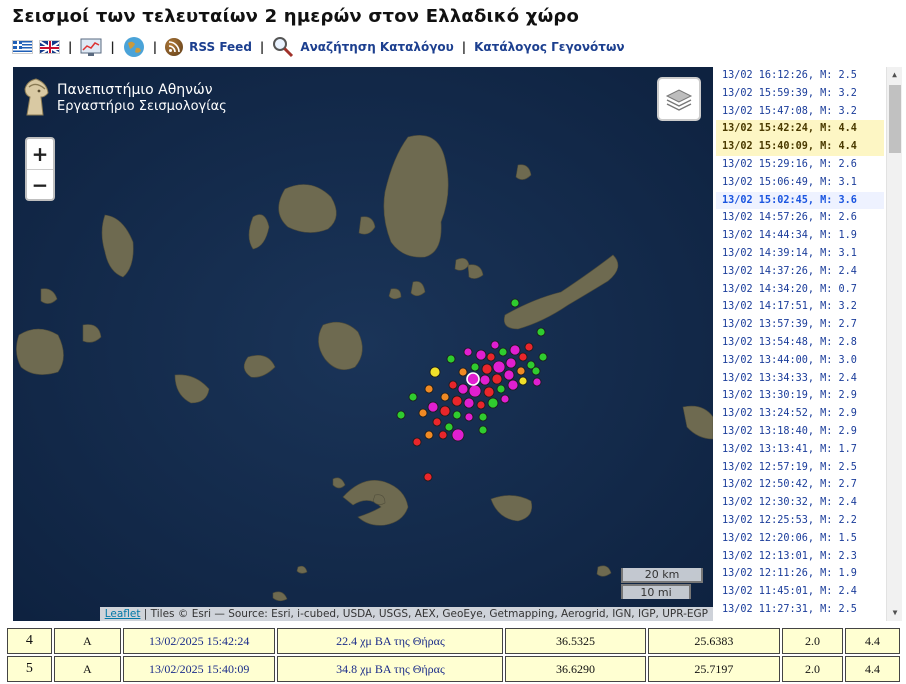 Image resolution: width=906 pixels, height=684 pixels. What do you see at coordinates (800, 112) in the screenshot?
I see `event-list-item: 13/02 15:47:08, M: 3.2` at bounding box center [800, 112].